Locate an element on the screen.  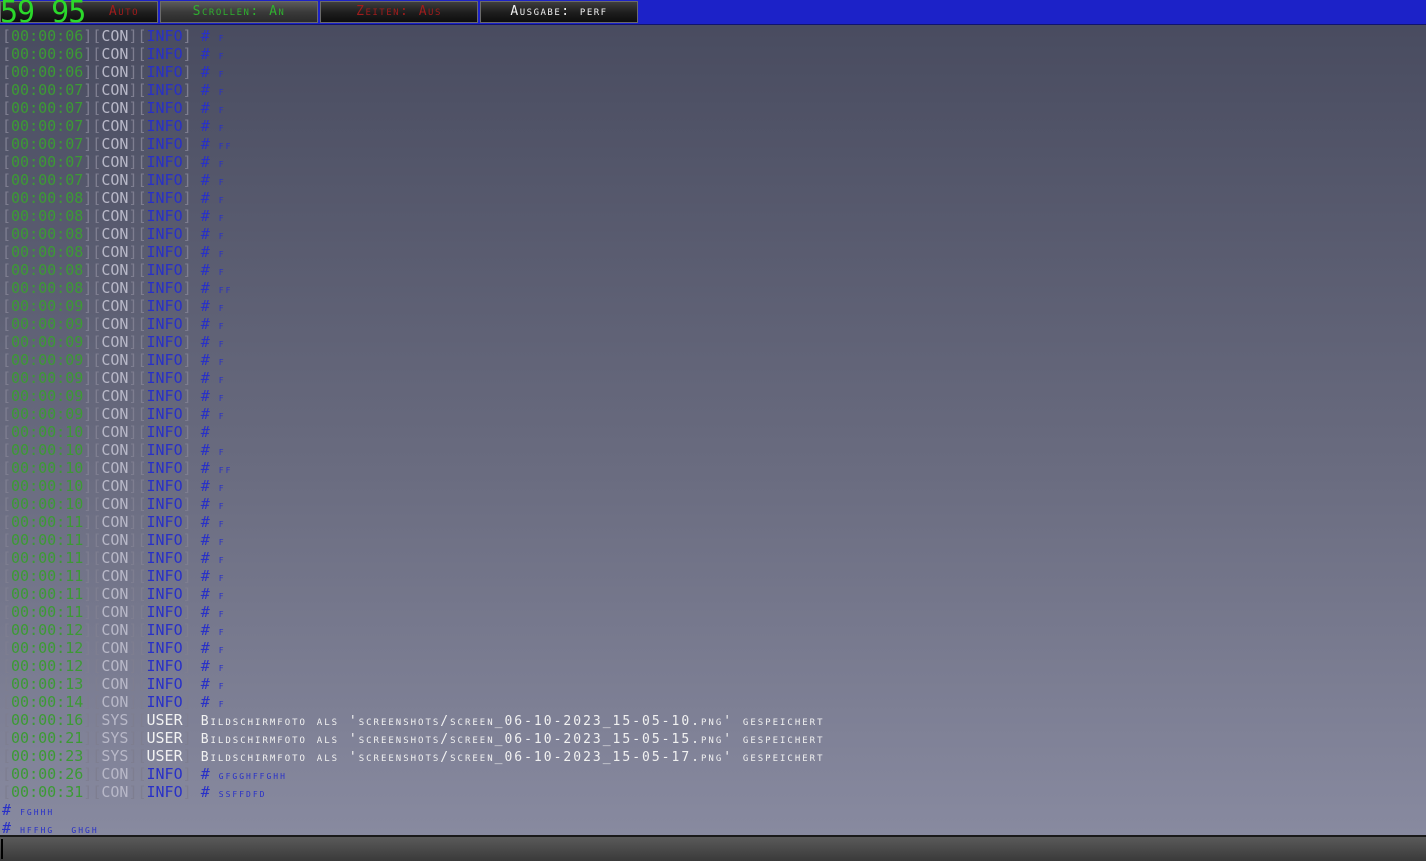
log-timestamp: 00:00:08 is located at coordinates (47, 216).